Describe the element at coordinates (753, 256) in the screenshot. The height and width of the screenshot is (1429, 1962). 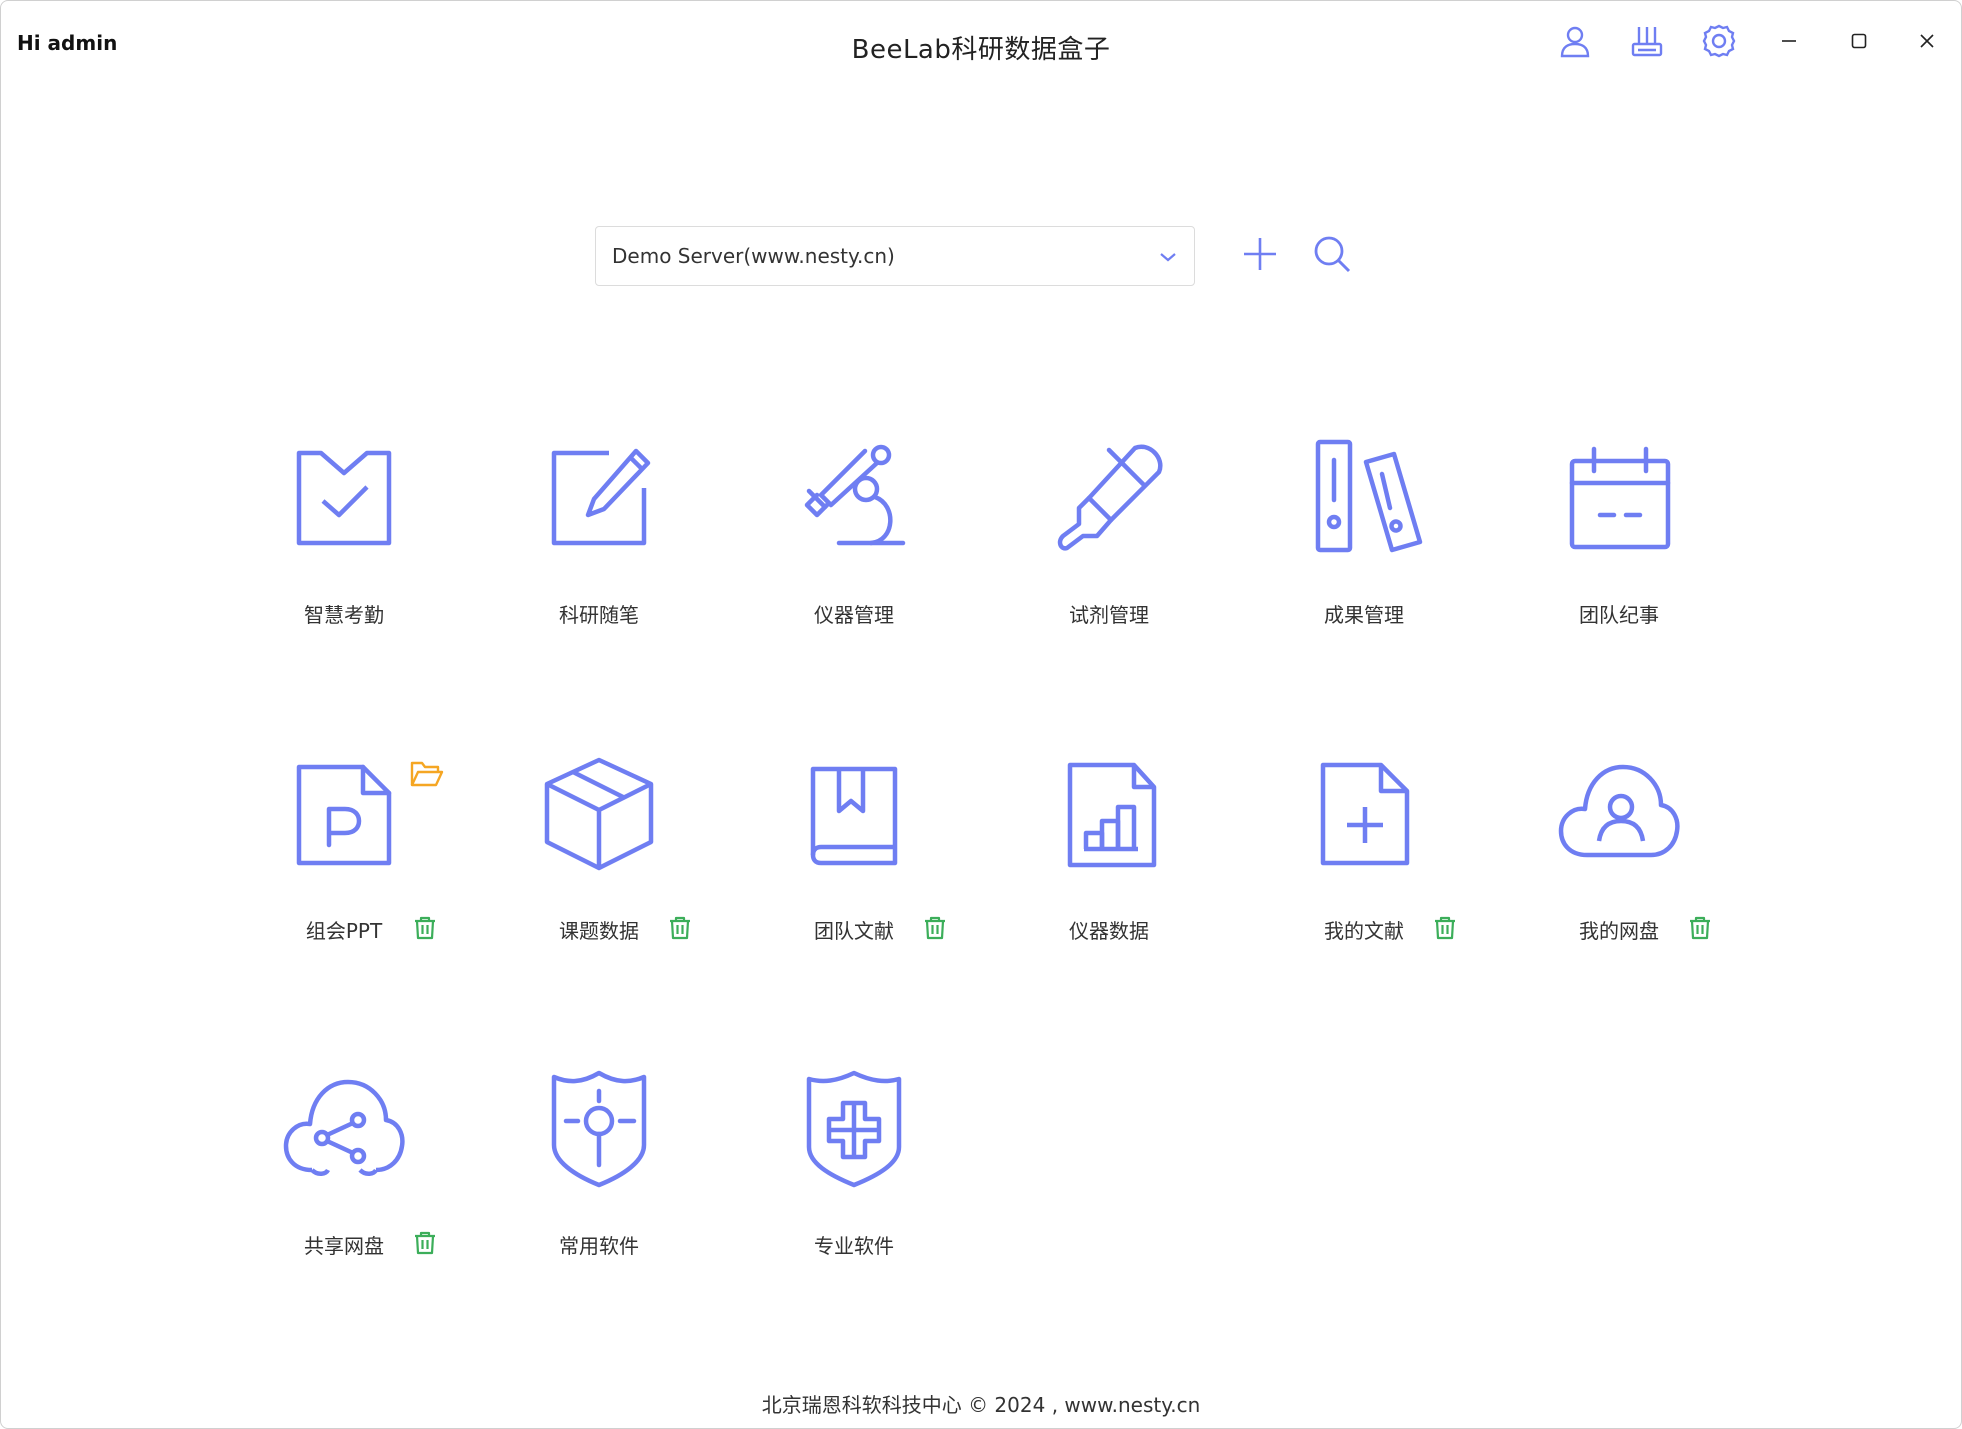
I see `server-selected-value: Demo Server(www.nesty.cn)` at that location.